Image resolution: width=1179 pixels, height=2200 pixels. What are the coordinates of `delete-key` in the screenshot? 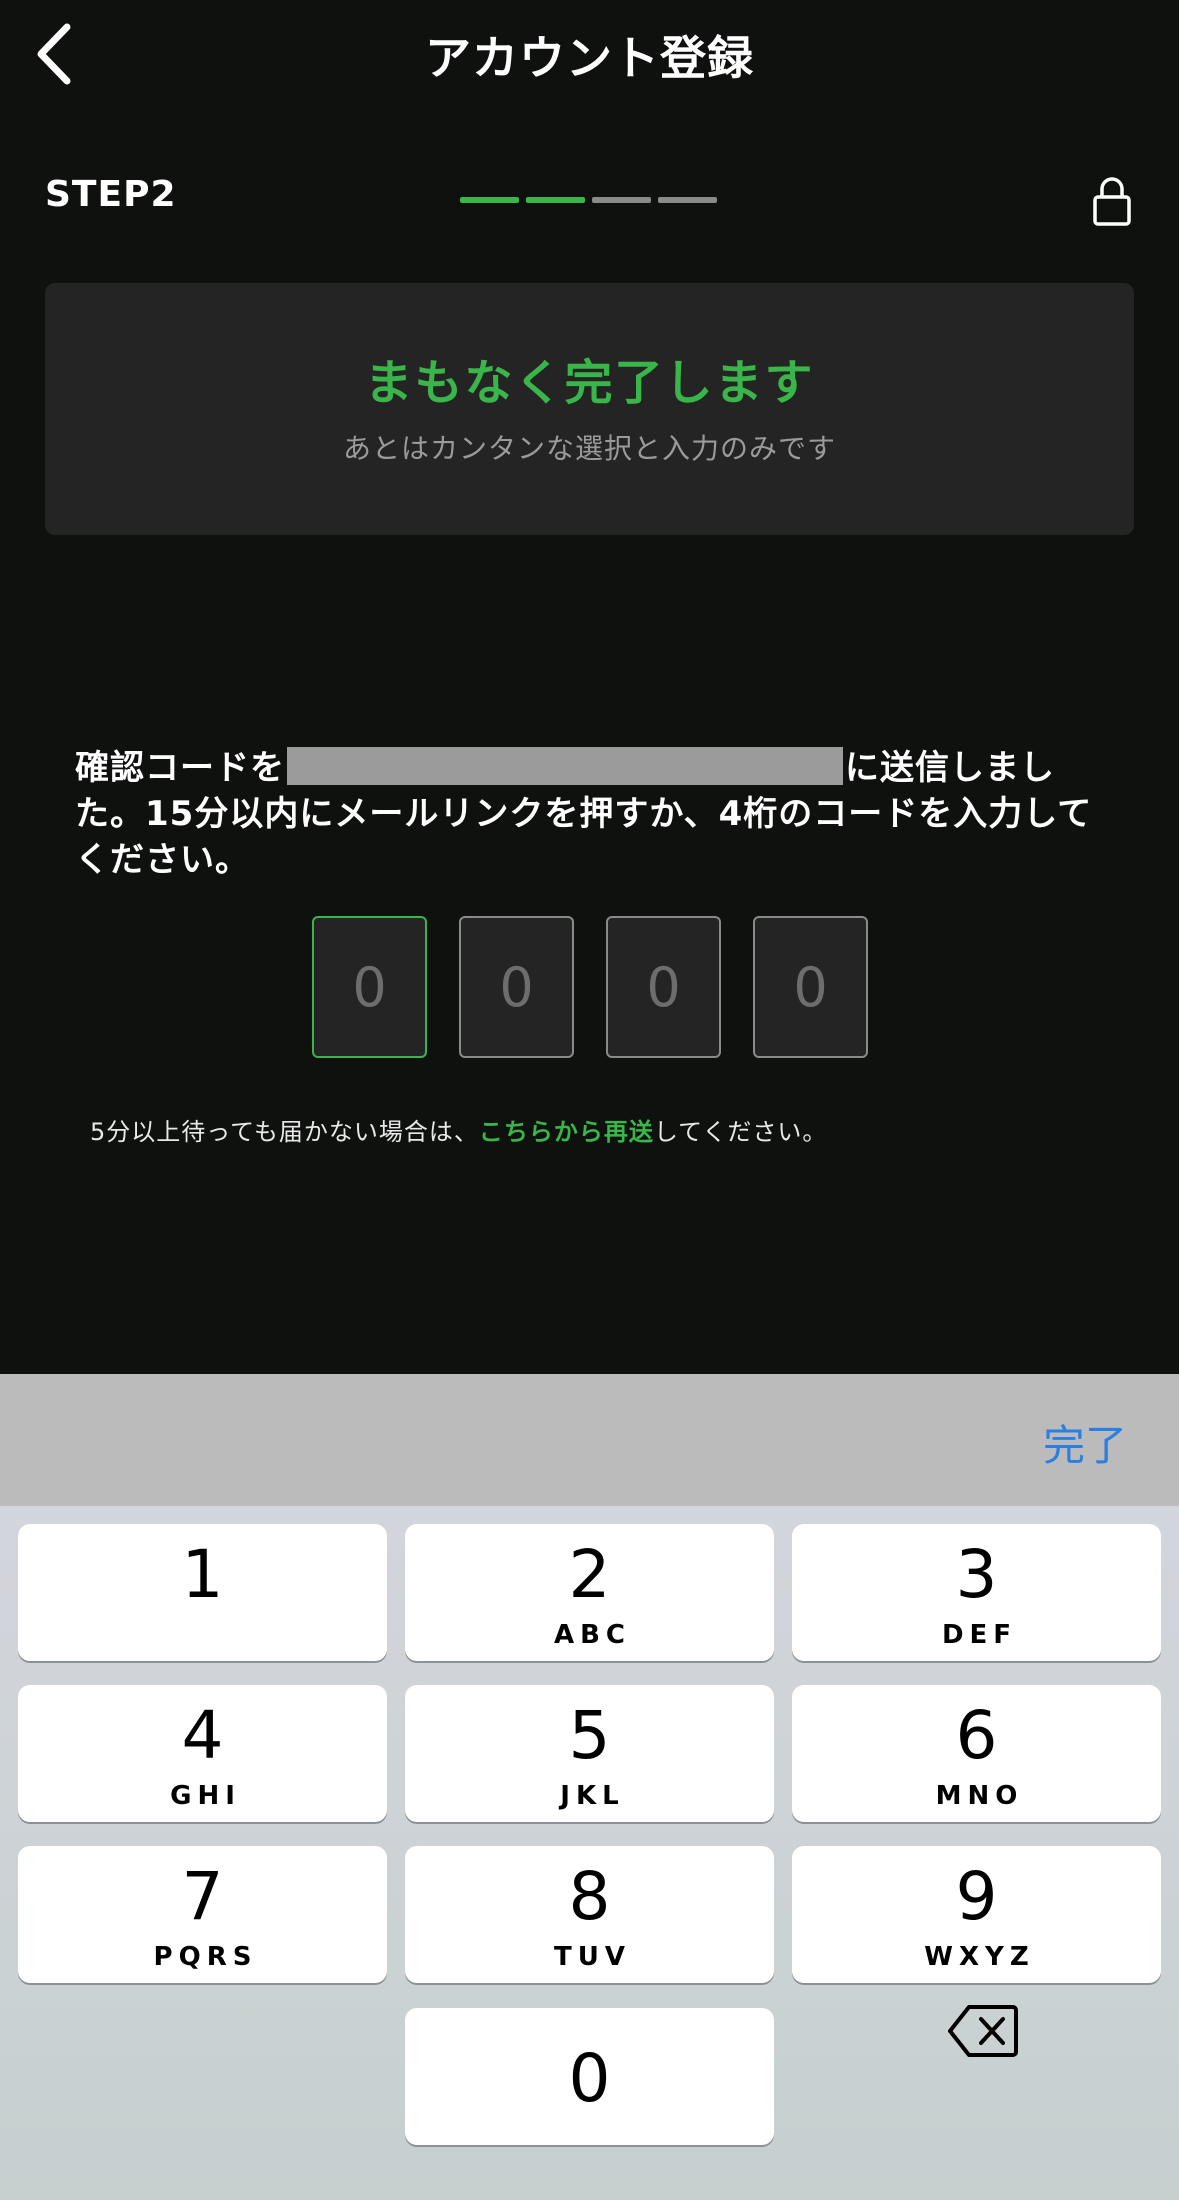 It's located at (982, 2030).